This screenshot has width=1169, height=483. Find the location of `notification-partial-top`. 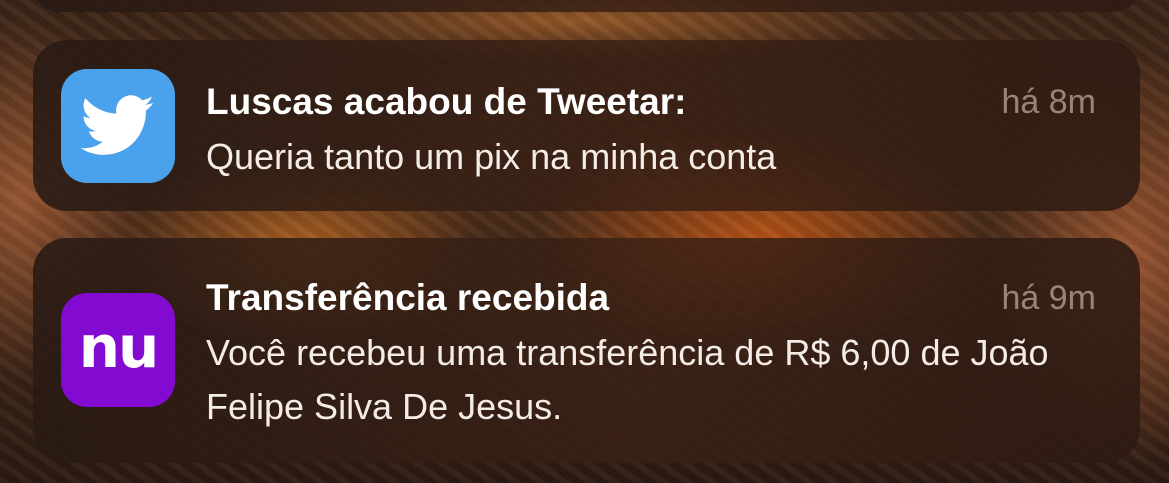

notification-partial-top is located at coordinates (586, 6).